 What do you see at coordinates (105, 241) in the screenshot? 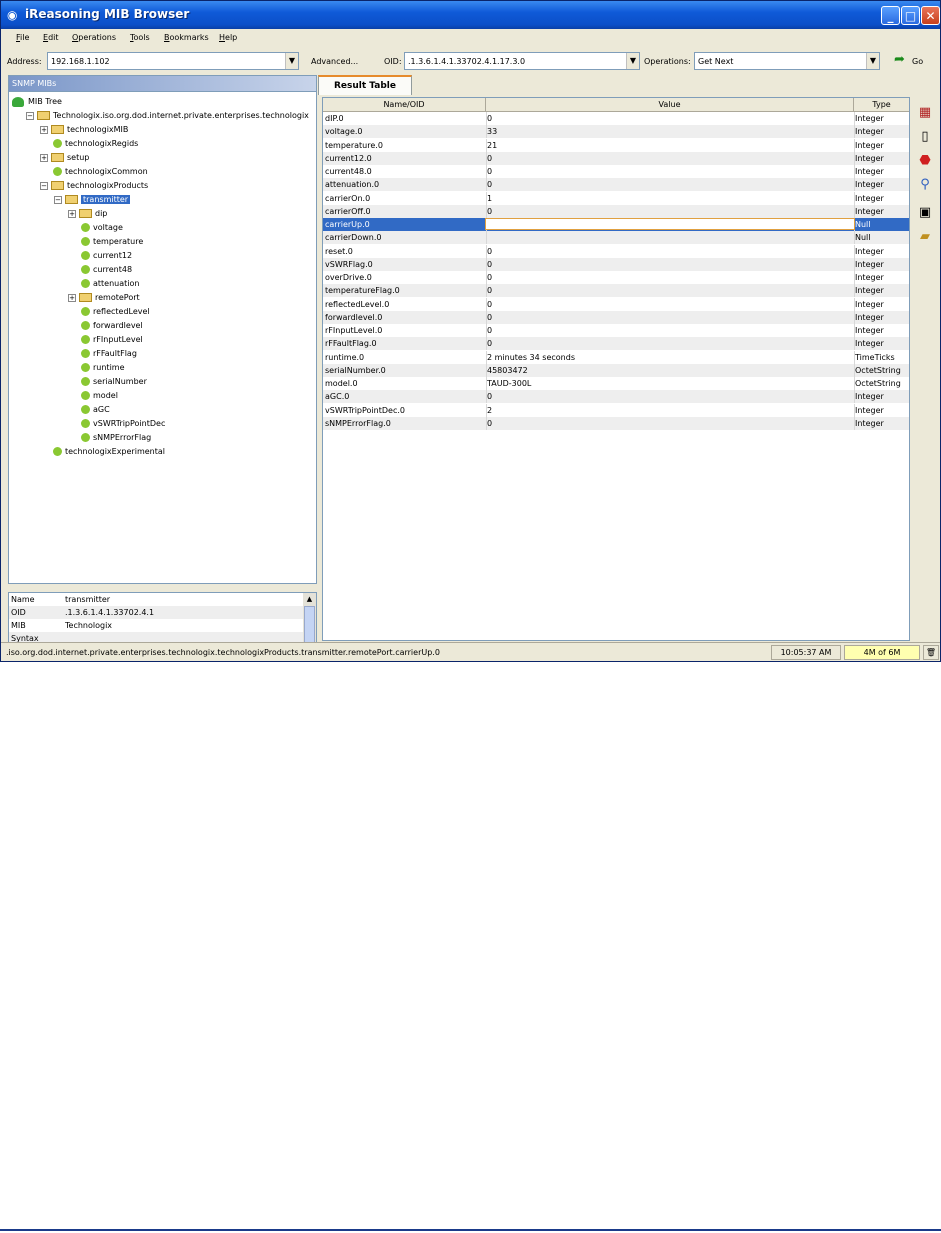
I see `tree-item: temperature` at bounding box center [105, 241].